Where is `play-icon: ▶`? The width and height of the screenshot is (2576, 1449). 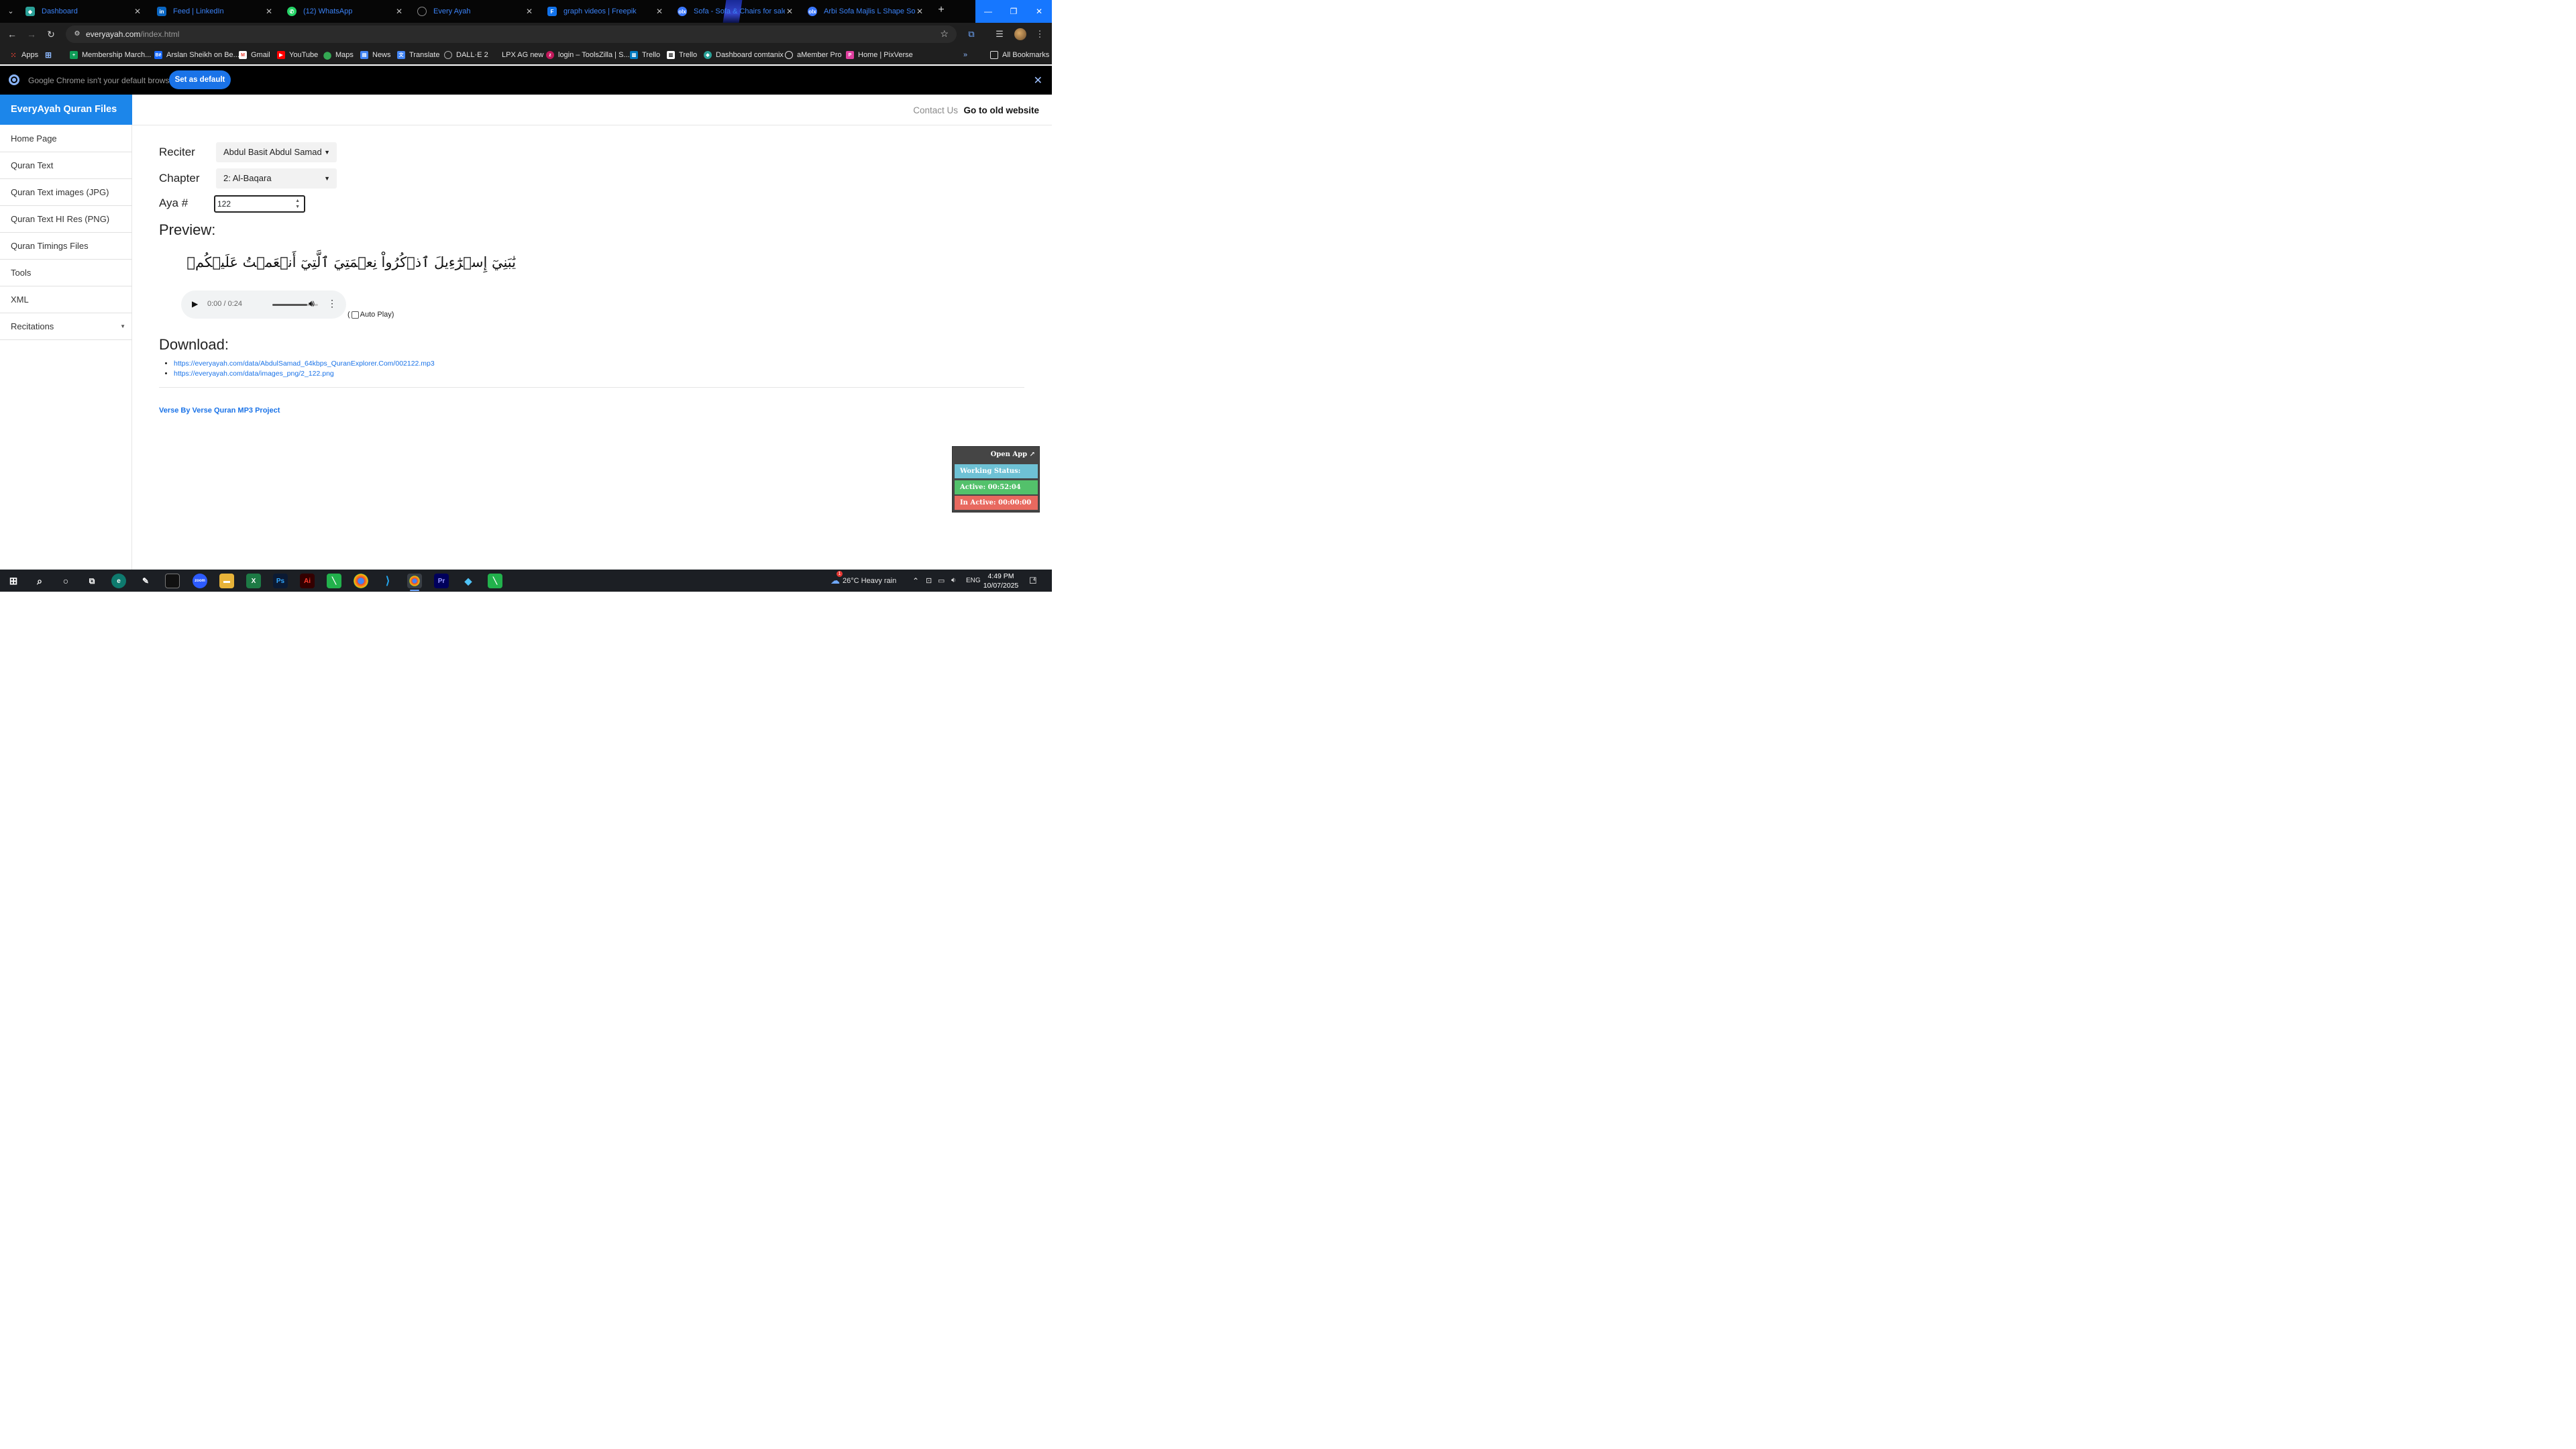 play-icon: ▶ is located at coordinates (195, 304).